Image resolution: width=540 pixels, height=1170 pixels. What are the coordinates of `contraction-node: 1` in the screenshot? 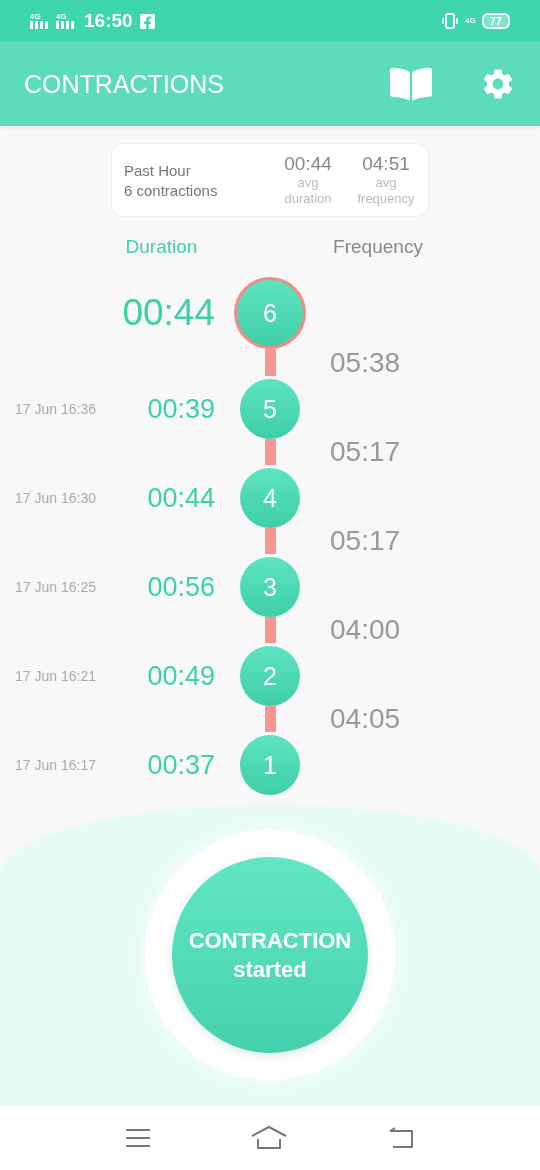 It's located at (270, 765).